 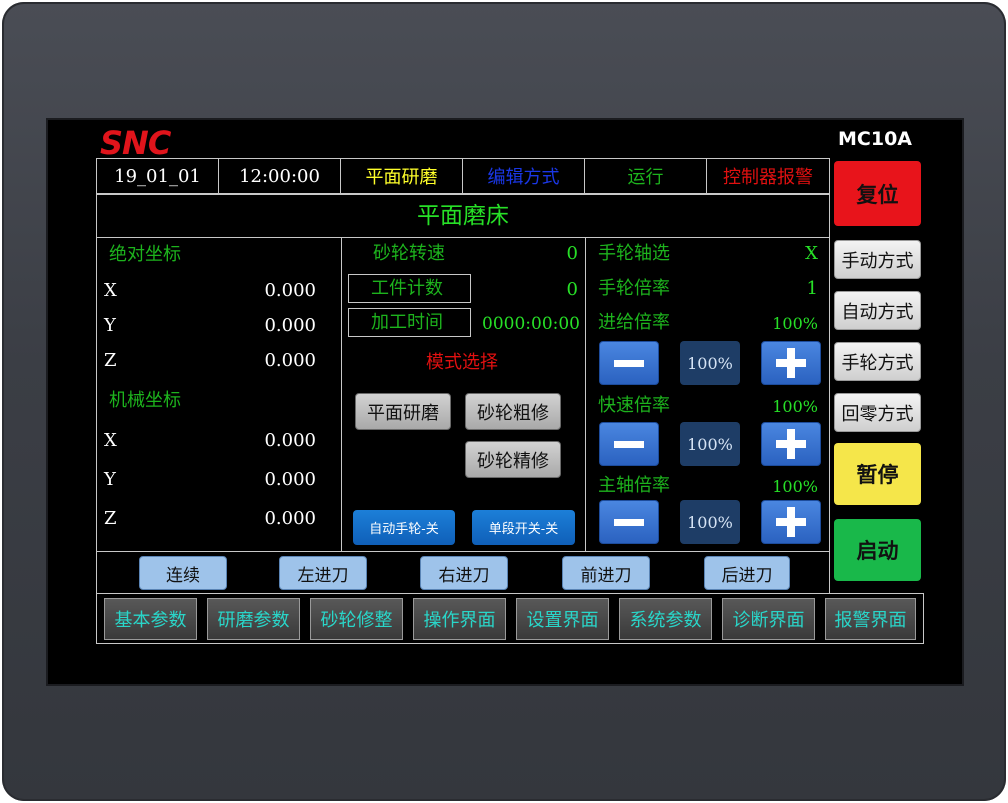 I want to click on feed-increase-button, so click(x=791, y=363).